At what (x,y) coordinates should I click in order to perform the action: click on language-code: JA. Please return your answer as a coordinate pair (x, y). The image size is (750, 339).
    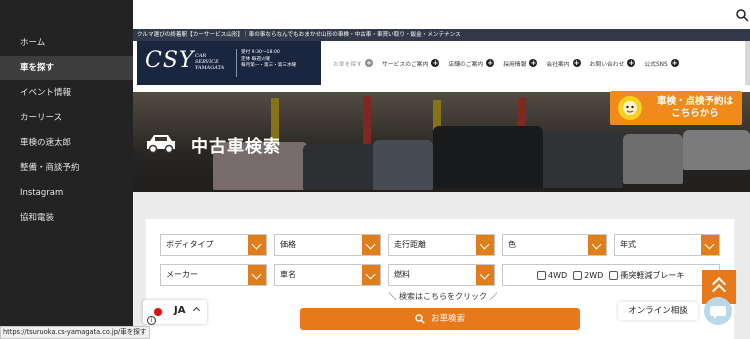
    Looking at the image, I should click on (180, 310).